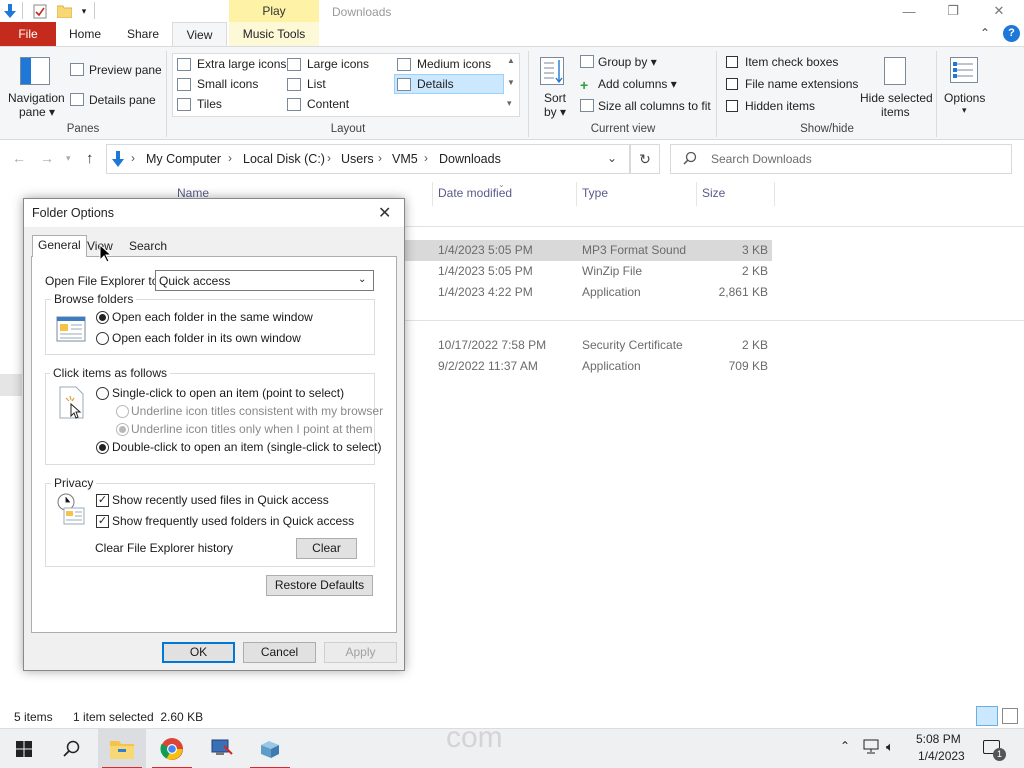  I want to click on same-window-radio, so click(102, 317).